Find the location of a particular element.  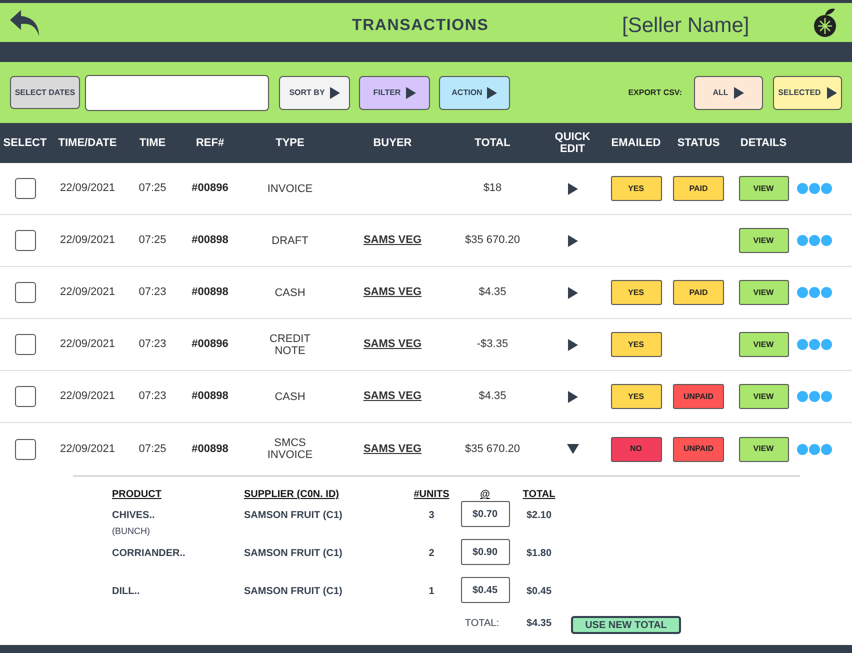

price-field: $0.90 is located at coordinates (485, 552).